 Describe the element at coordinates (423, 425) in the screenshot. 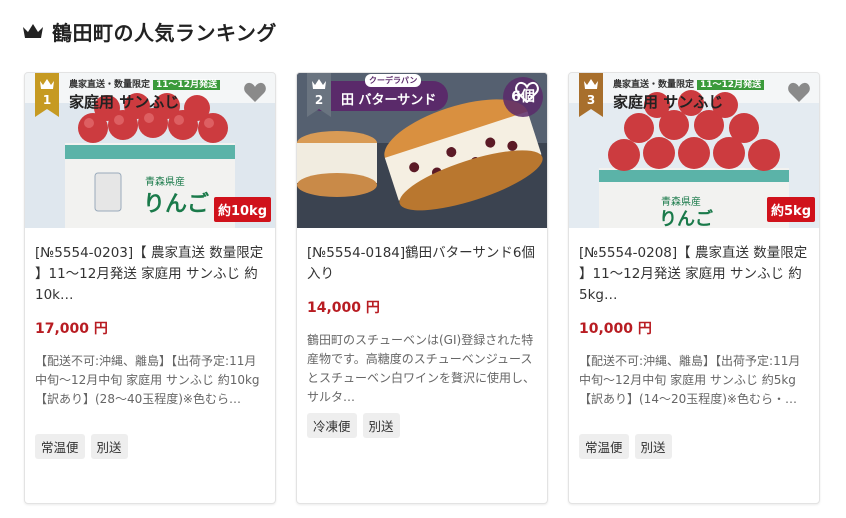

I see `shipping-tags: 冷凍便 別送` at that location.